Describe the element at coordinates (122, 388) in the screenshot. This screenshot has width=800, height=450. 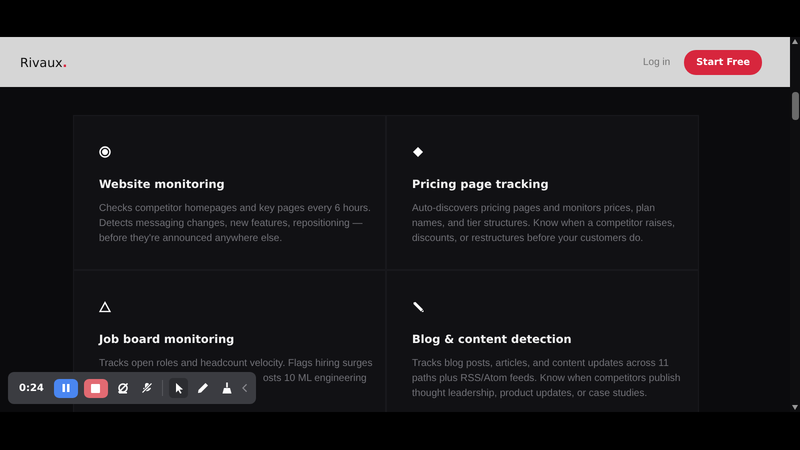
I see `camera-off-icon` at that location.